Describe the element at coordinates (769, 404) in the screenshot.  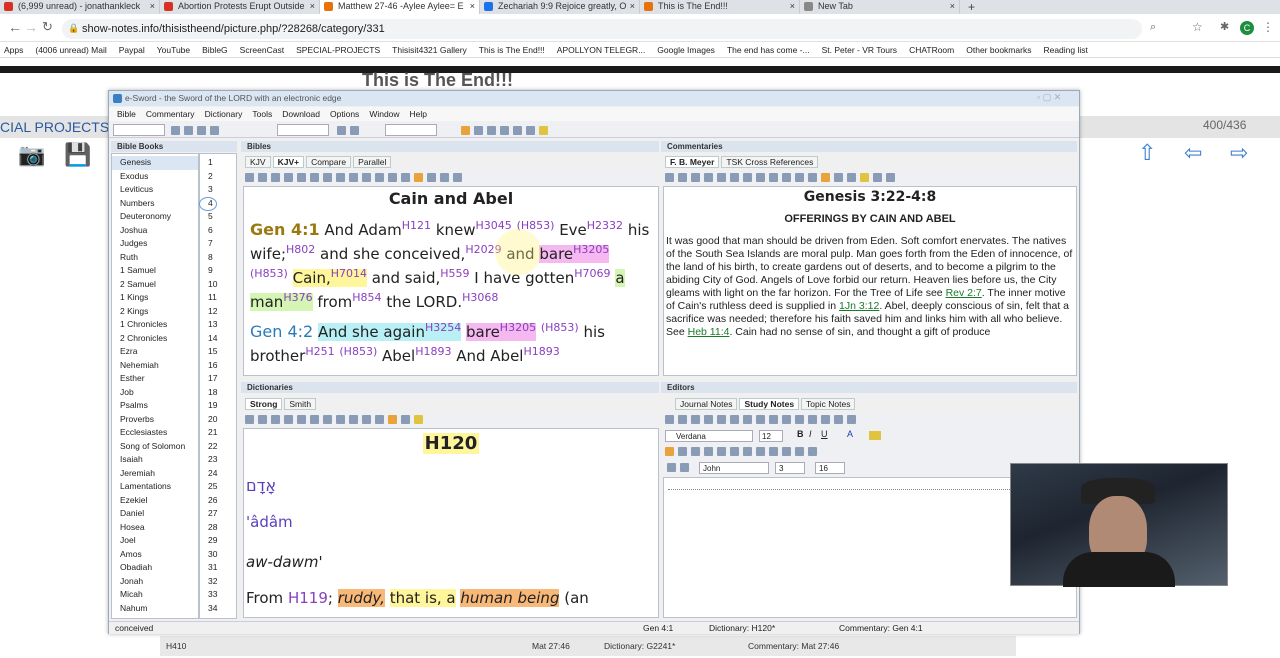
I see `tab-study-notes: Study Notes` at that location.